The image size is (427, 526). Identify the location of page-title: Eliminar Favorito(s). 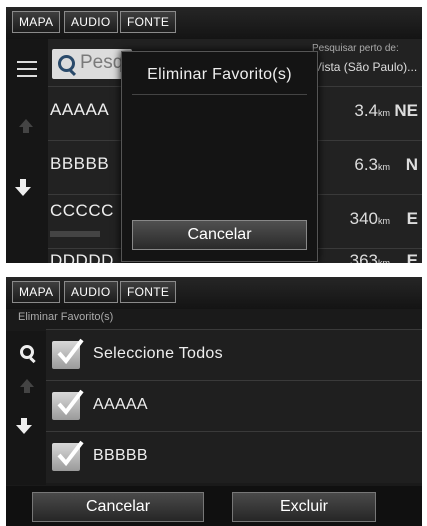
(66, 317).